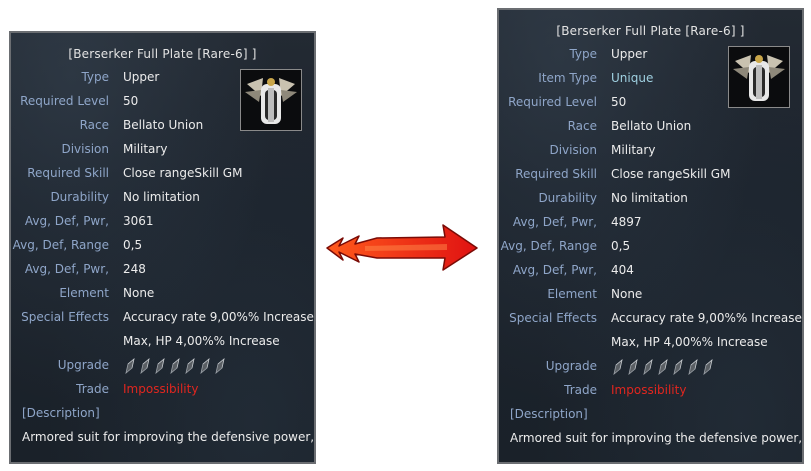  I want to click on stat-value: 248, so click(134, 269).